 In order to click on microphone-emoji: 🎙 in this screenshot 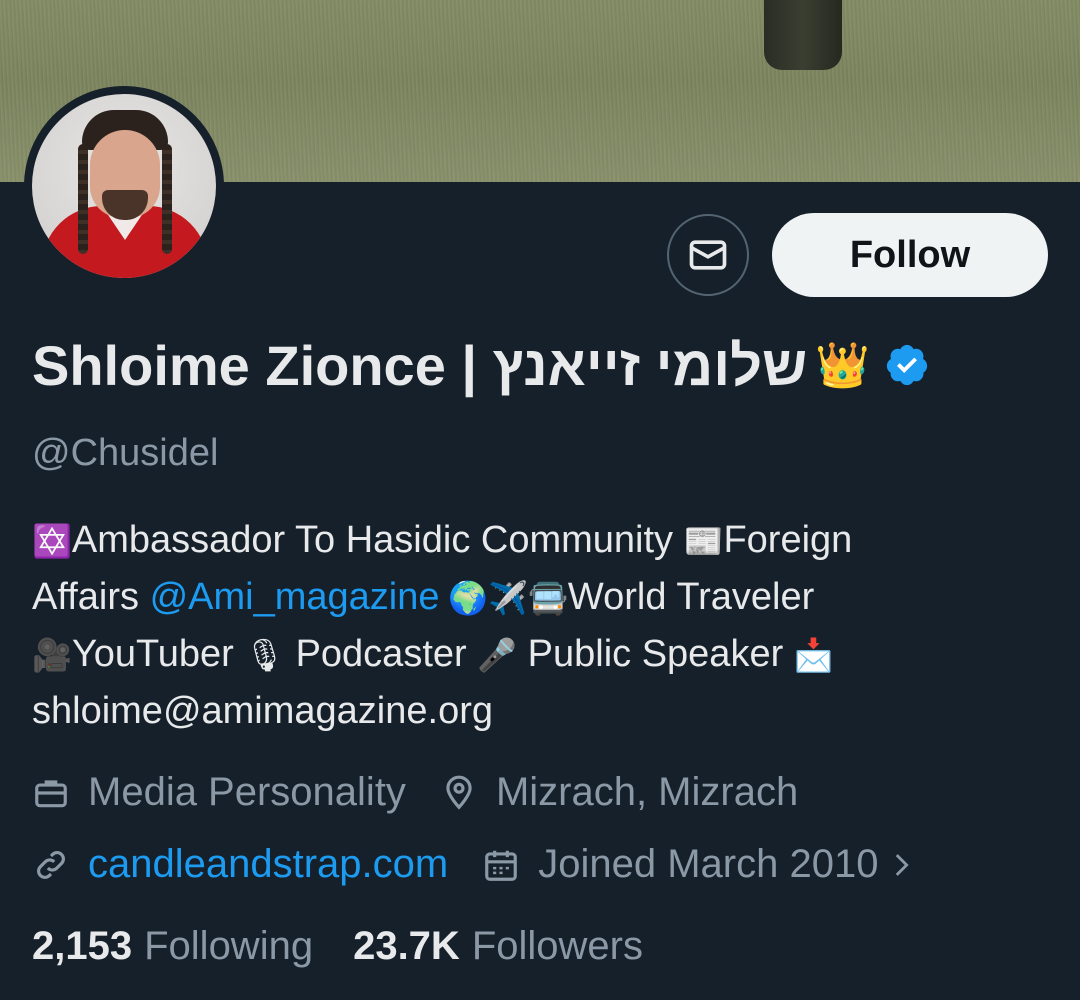, I will do `click(265, 655)`.